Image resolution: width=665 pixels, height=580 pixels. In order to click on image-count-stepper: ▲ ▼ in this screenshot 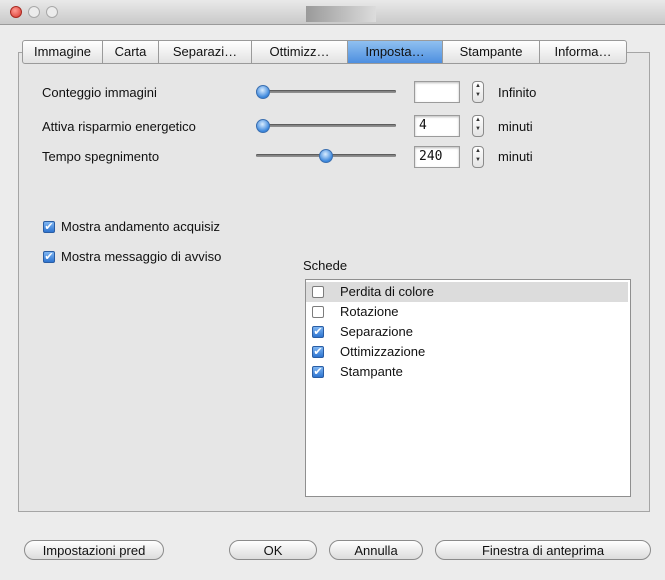, I will do `click(478, 92)`.